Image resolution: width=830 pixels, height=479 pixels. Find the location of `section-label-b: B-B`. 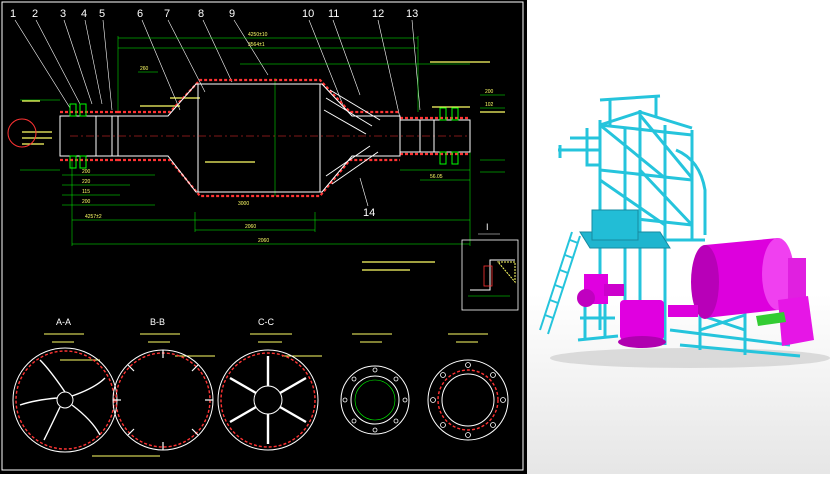

section-label-b: B-B is located at coordinates (157, 322).